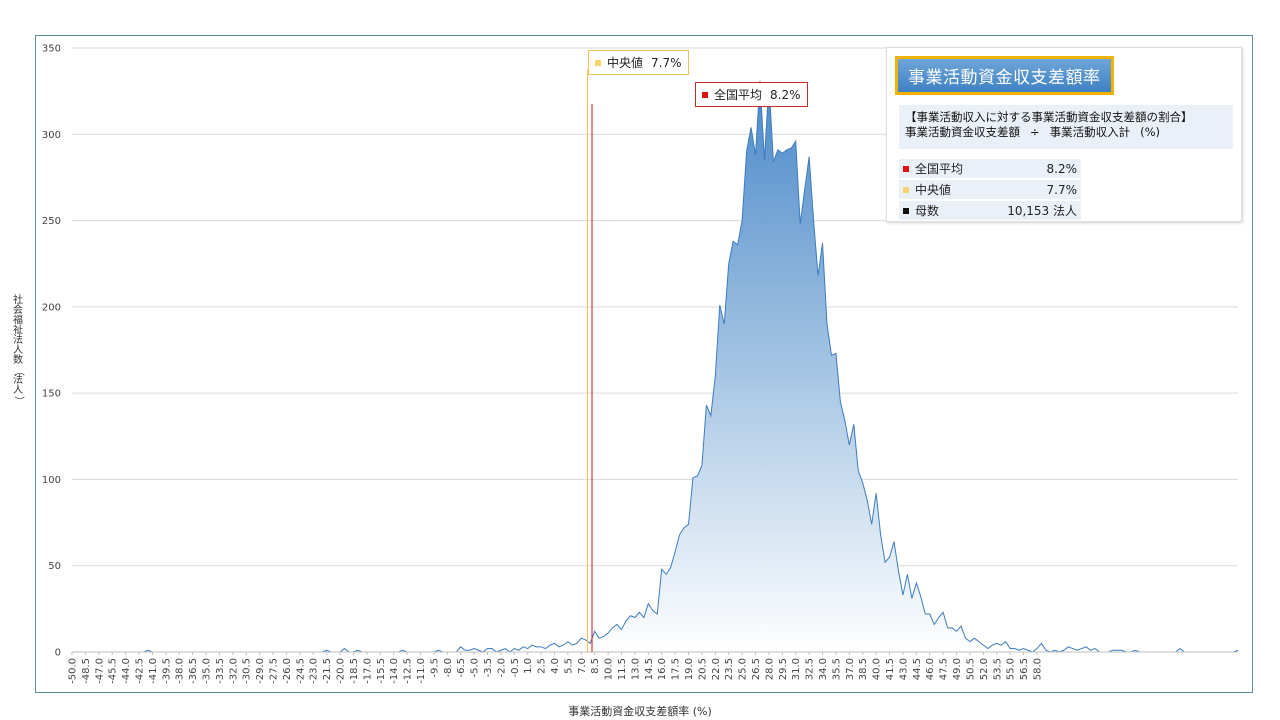  What do you see at coordinates (381, 671) in the screenshot?
I see `x-tick-label: -15.5` at bounding box center [381, 671].